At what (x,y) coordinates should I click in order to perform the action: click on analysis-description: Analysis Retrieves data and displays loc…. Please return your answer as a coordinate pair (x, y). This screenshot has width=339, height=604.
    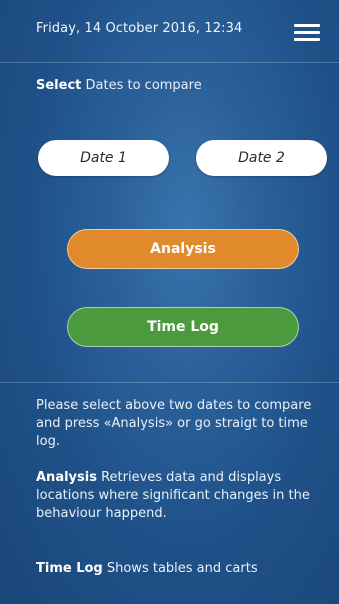
    Looking at the image, I should click on (182, 496).